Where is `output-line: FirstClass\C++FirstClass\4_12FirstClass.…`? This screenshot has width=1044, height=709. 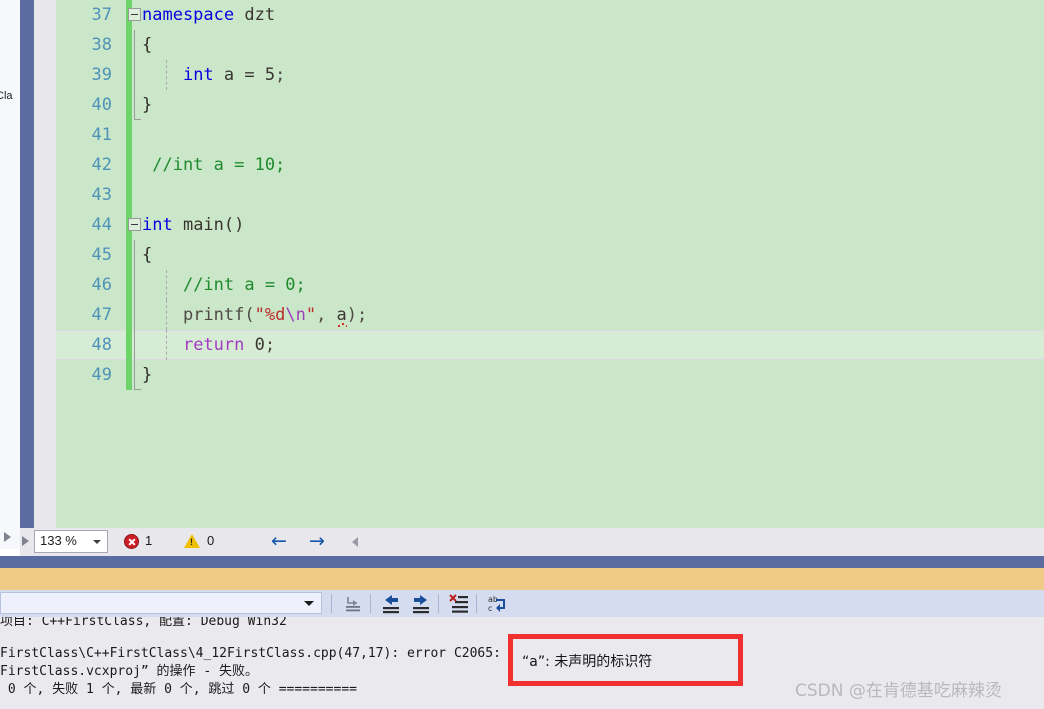 output-line: FirstClass\C++FirstClass\4_12FirstClass.… is located at coordinates (250, 653).